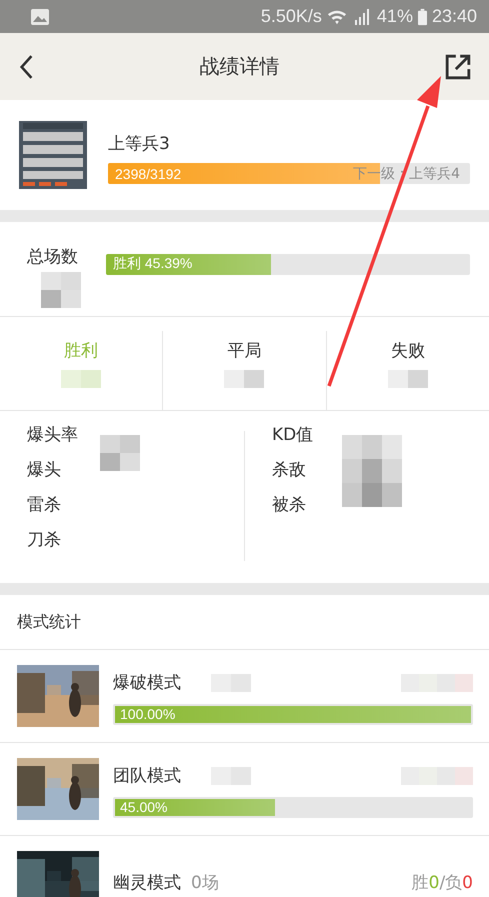 The image size is (489, 897). I want to click on mode-name: 幽灵模式, so click(147, 883).